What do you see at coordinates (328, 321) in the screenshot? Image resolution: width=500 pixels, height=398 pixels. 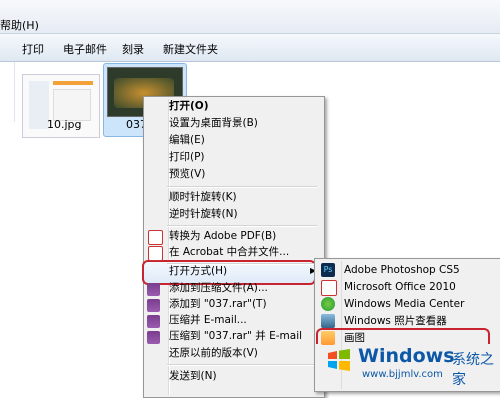 I see `photo-viewer-icon` at bounding box center [328, 321].